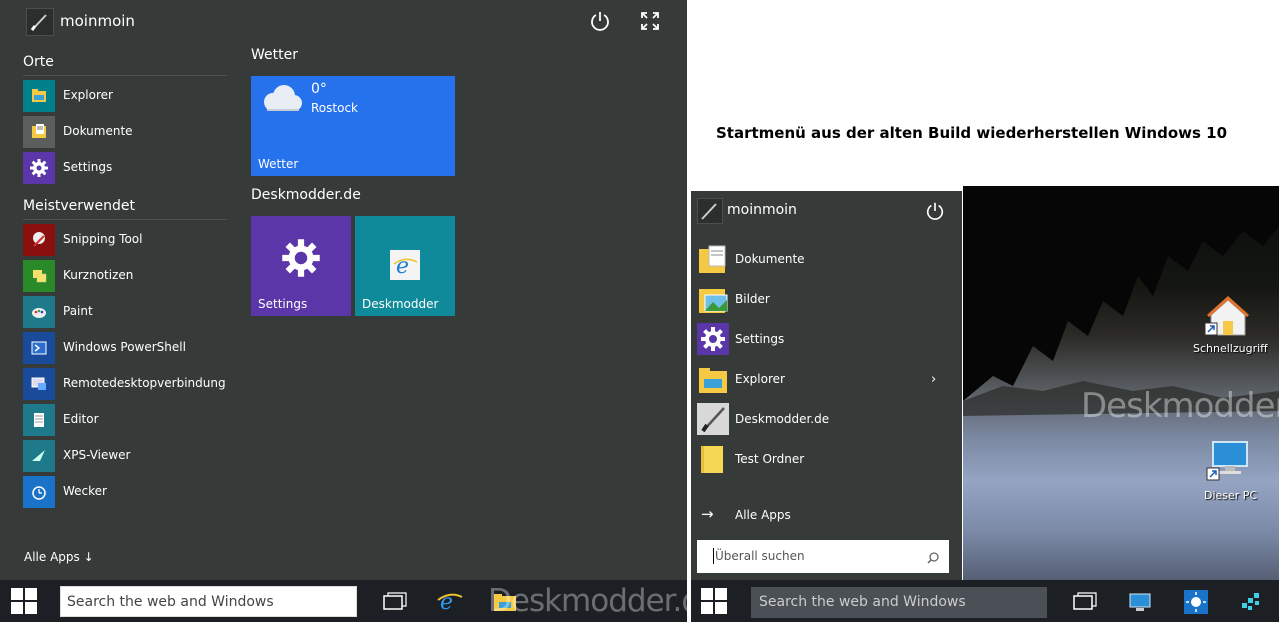  What do you see at coordinates (1196, 602) in the screenshot?
I see `brightness-icon` at bounding box center [1196, 602].